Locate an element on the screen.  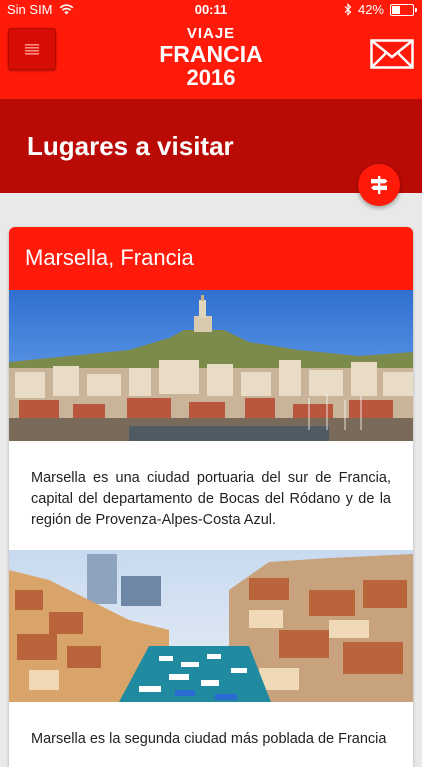
signpost-icon is located at coordinates (379, 185).